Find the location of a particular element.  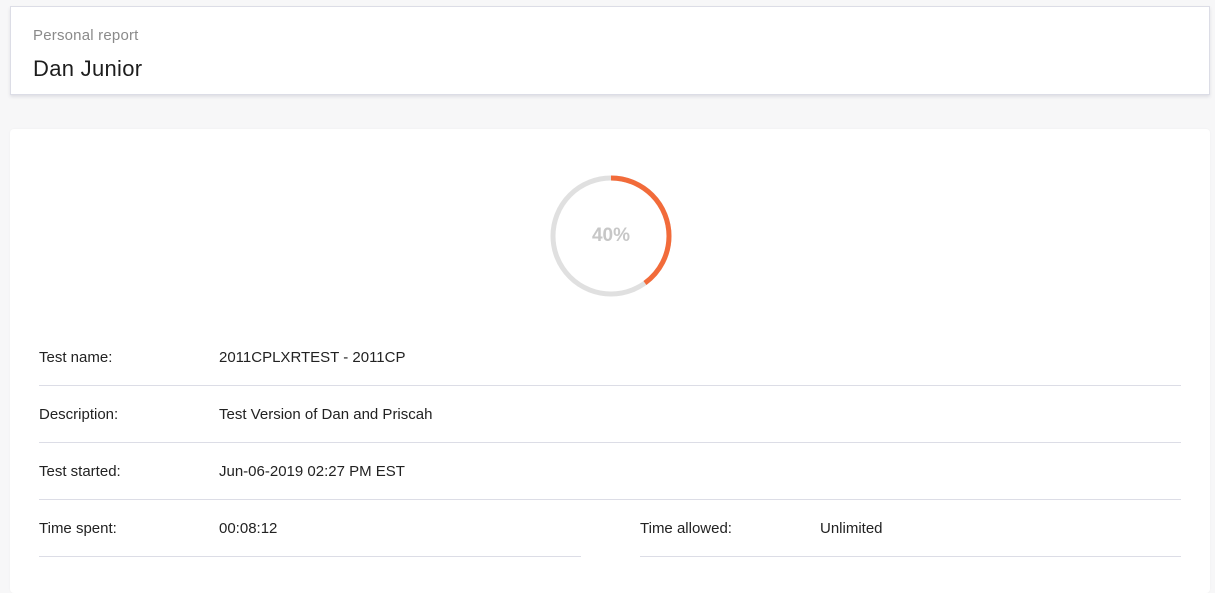

test-started-label: Test started: is located at coordinates (80, 471).